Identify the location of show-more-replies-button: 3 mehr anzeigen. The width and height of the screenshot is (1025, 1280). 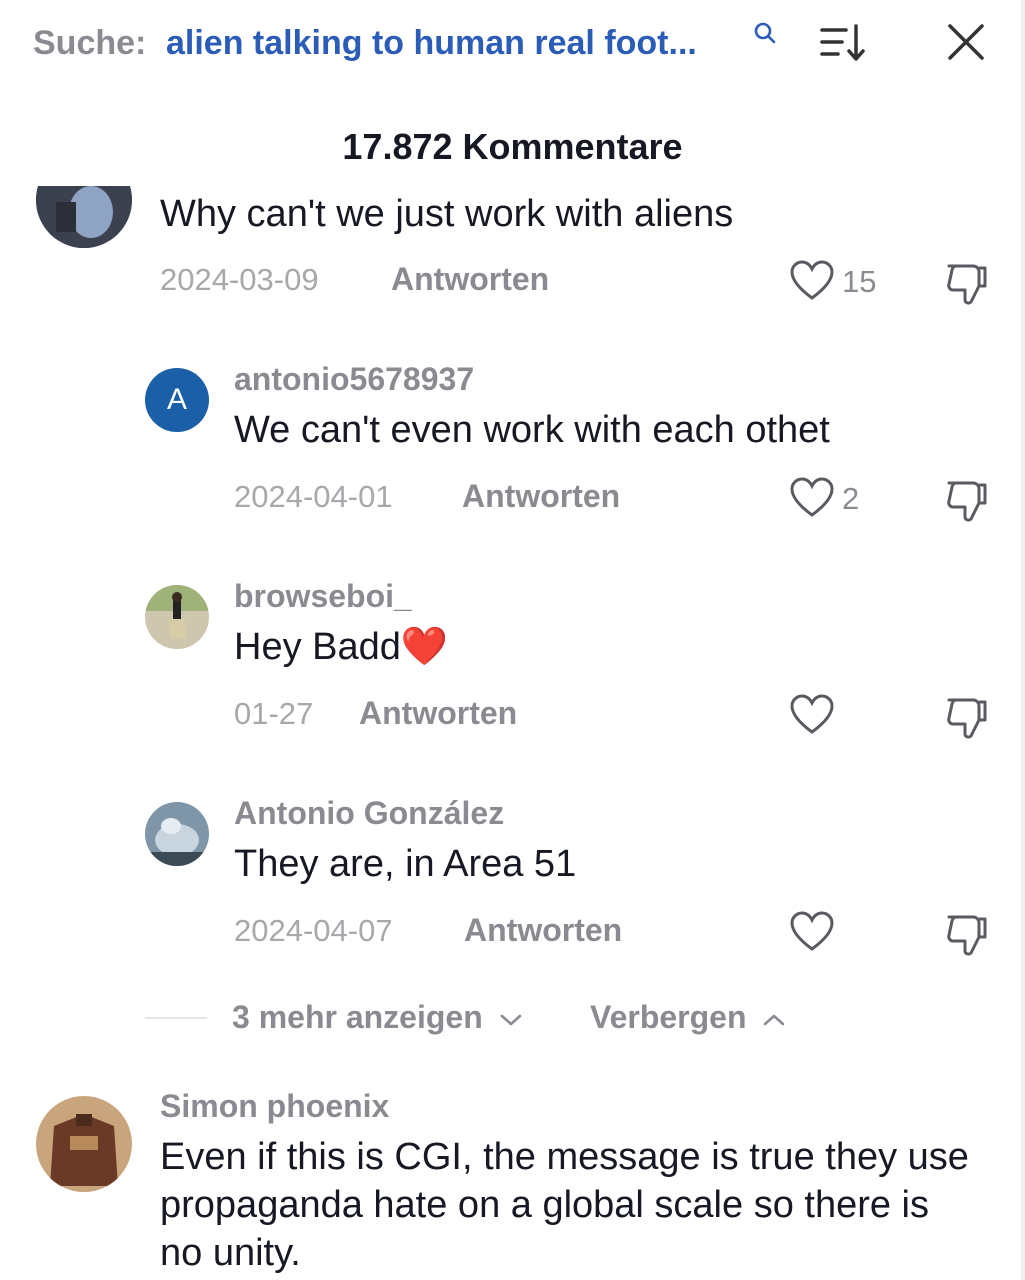
(377, 1017).